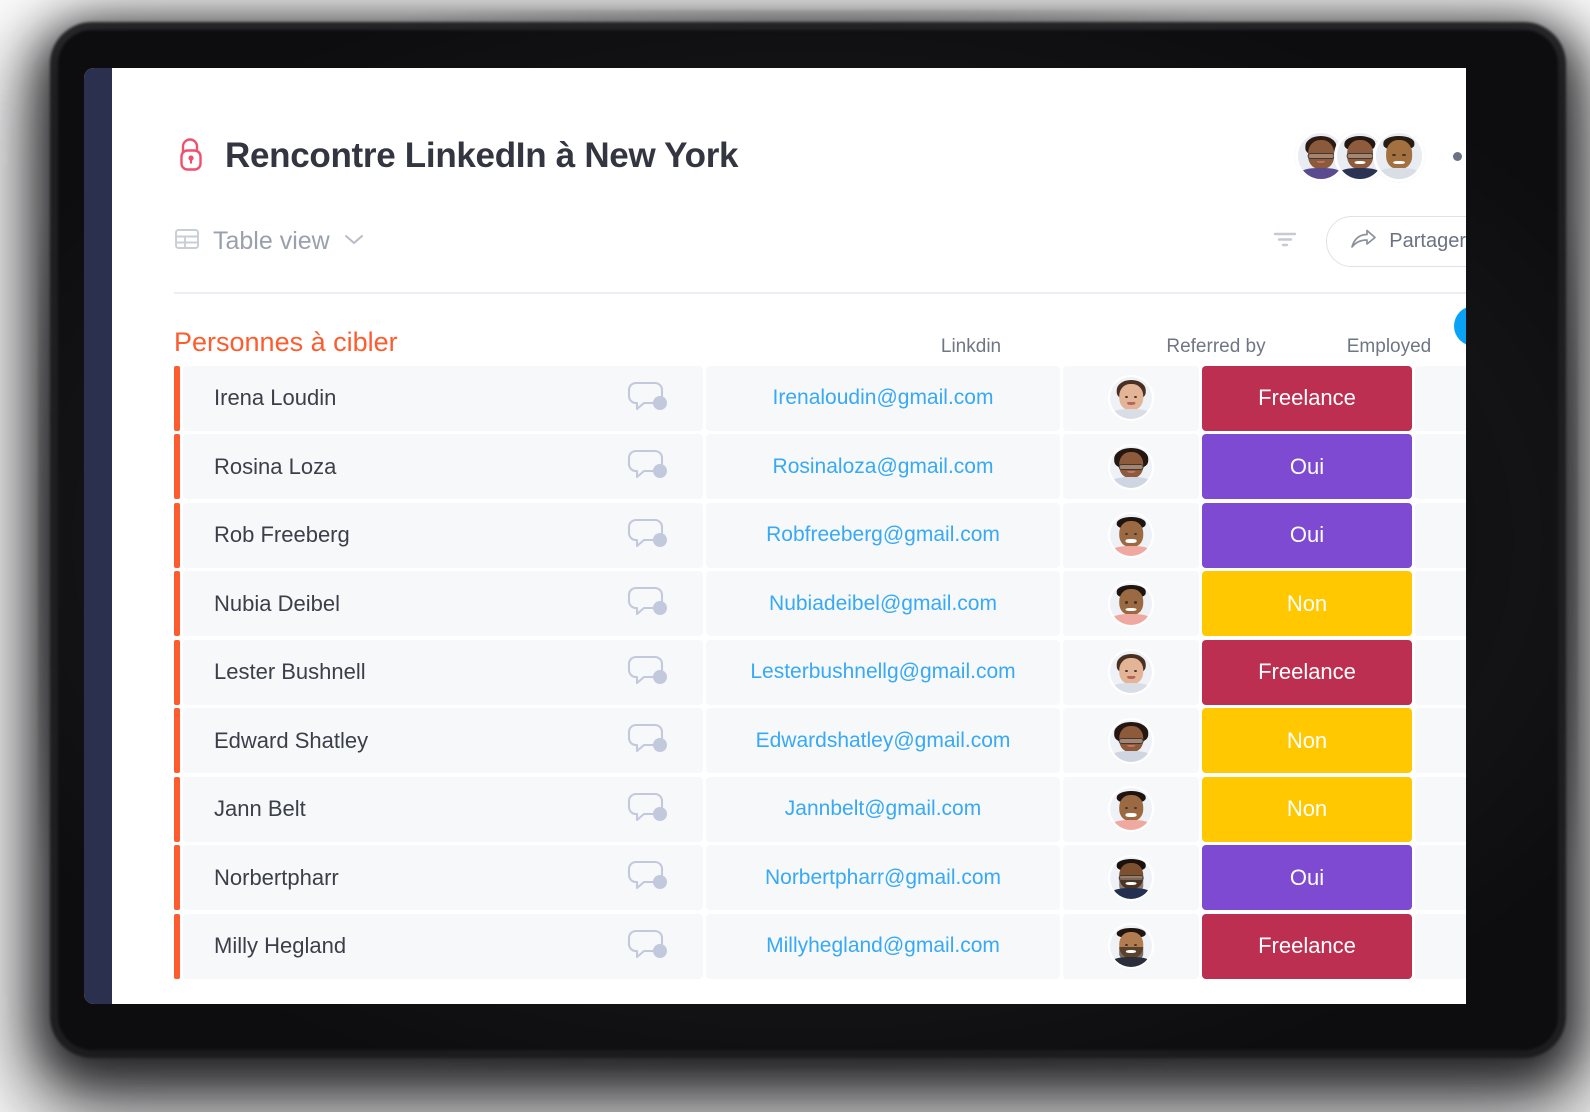 The height and width of the screenshot is (1112, 1590). Describe the element at coordinates (1216, 347) in the screenshot. I see `column-header-referred-by: Referred by` at that location.